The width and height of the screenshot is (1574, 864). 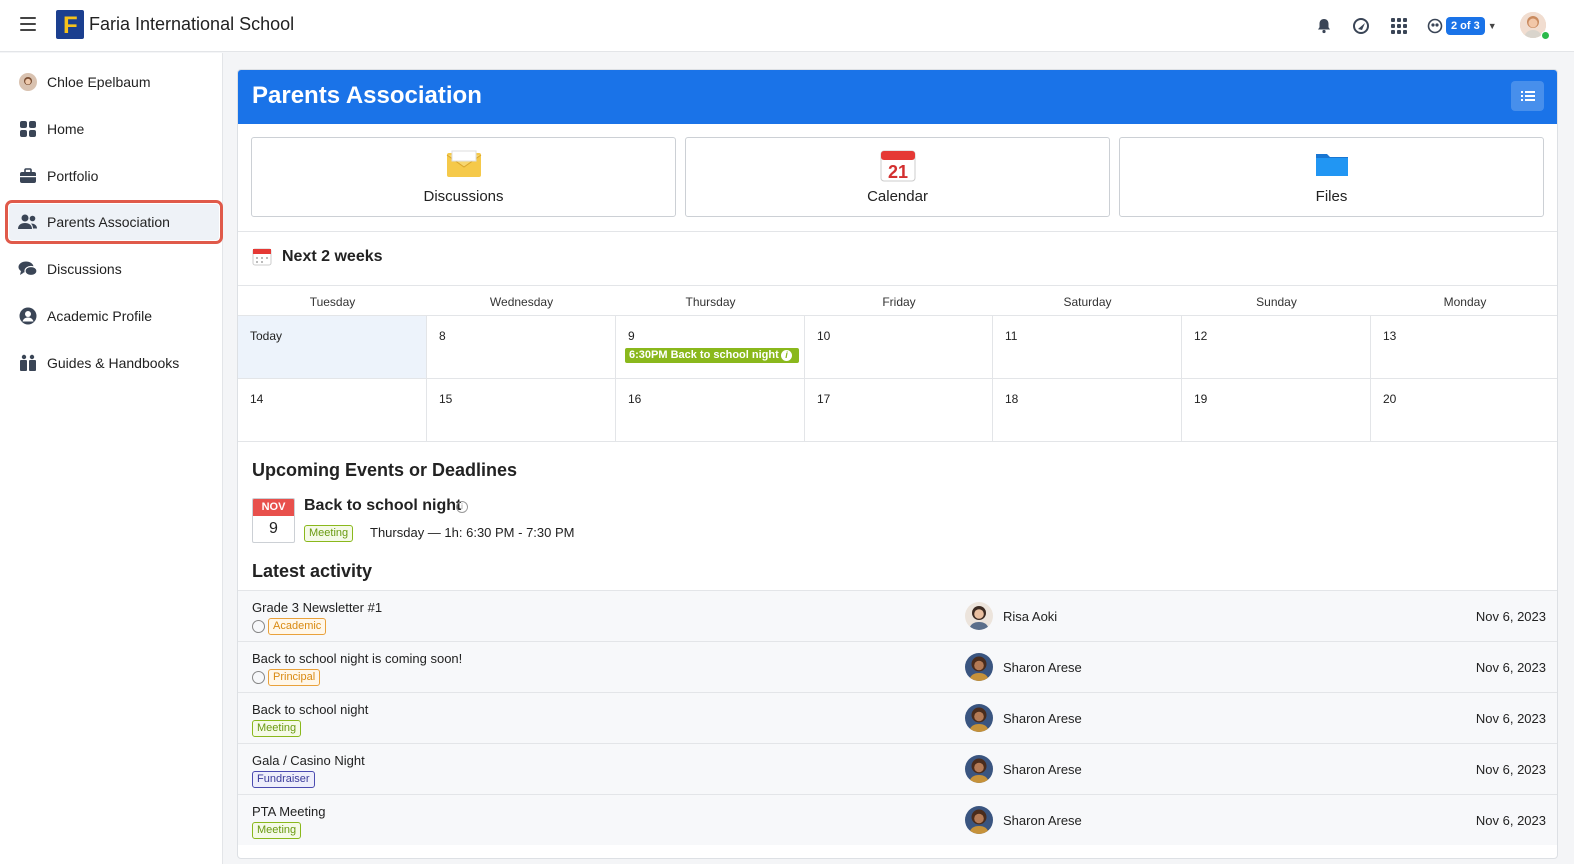 I want to click on event-chip-label: 6:30PM Back to school night, so click(x=704, y=355).